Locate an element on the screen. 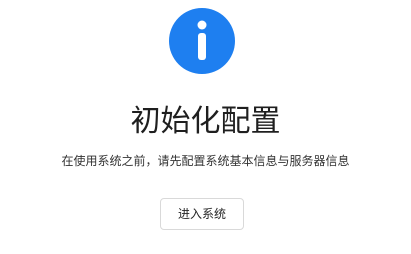 This screenshot has width=411, height=254. info-icon is located at coordinates (202, 41).